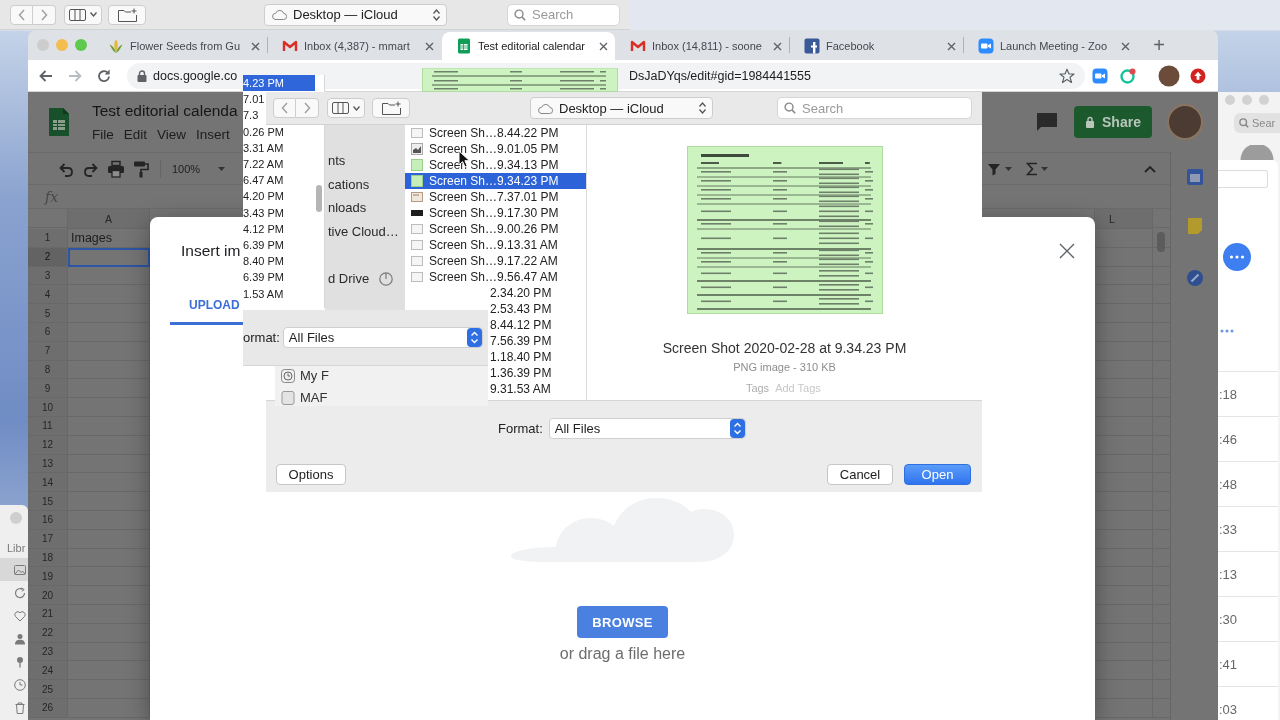  What do you see at coordinates (1032, 168) in the screenshot?
I see `sigma-icon` at bounding box center [1032, 168].